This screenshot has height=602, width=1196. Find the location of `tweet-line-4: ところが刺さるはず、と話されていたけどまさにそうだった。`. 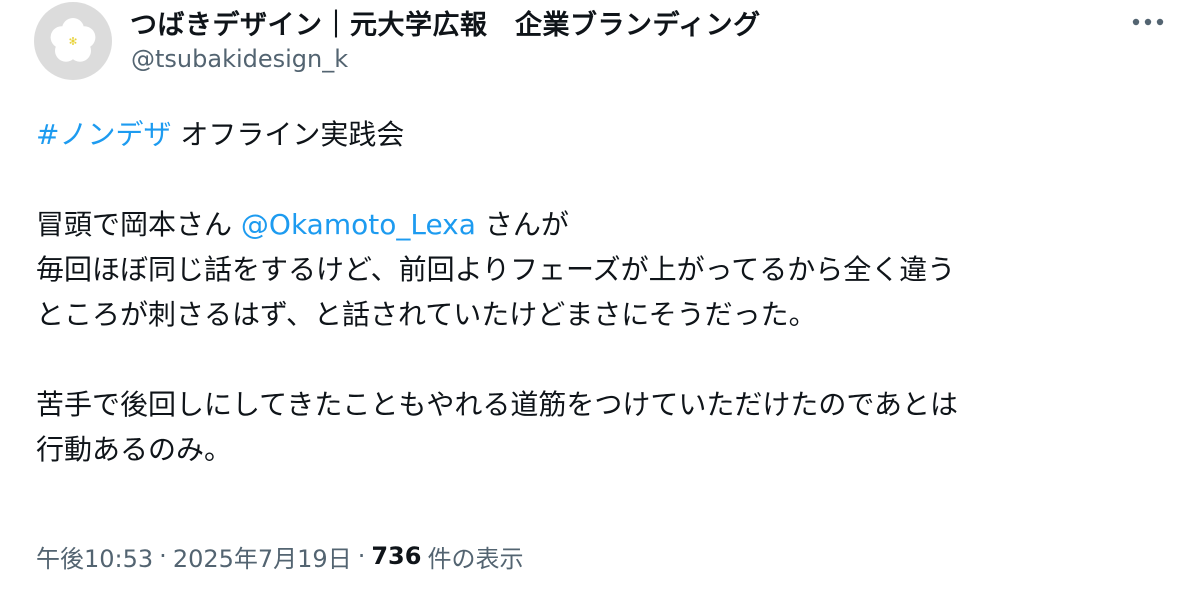

tweet-line-4: ところが刺さるはず、と話されていたけどまさにそうだった。 is located at coordinates (426, 314).